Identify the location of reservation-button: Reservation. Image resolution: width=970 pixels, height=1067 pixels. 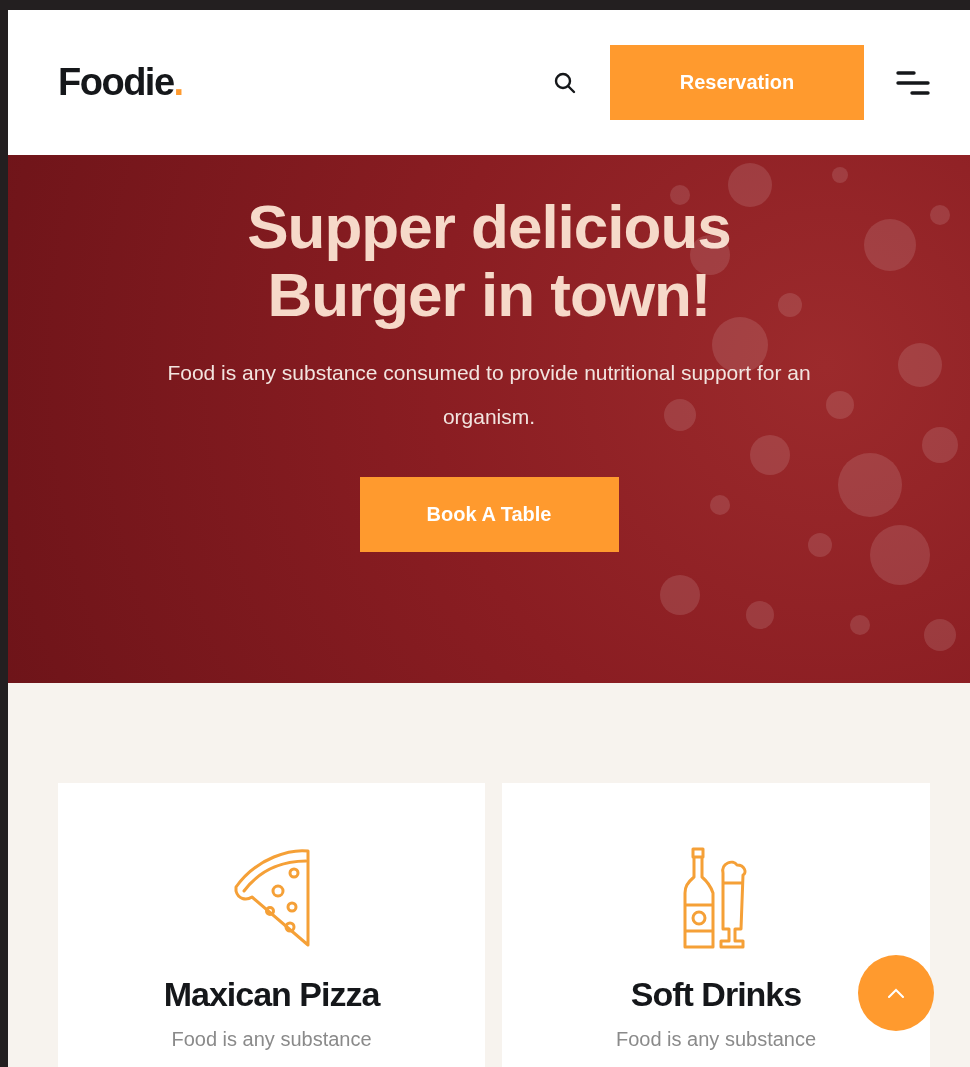
(737, 82).